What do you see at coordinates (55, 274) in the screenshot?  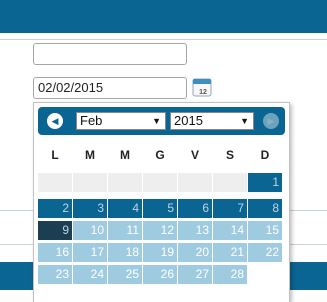 I see `calendar-day: 23` at bounding box center [55, 274].